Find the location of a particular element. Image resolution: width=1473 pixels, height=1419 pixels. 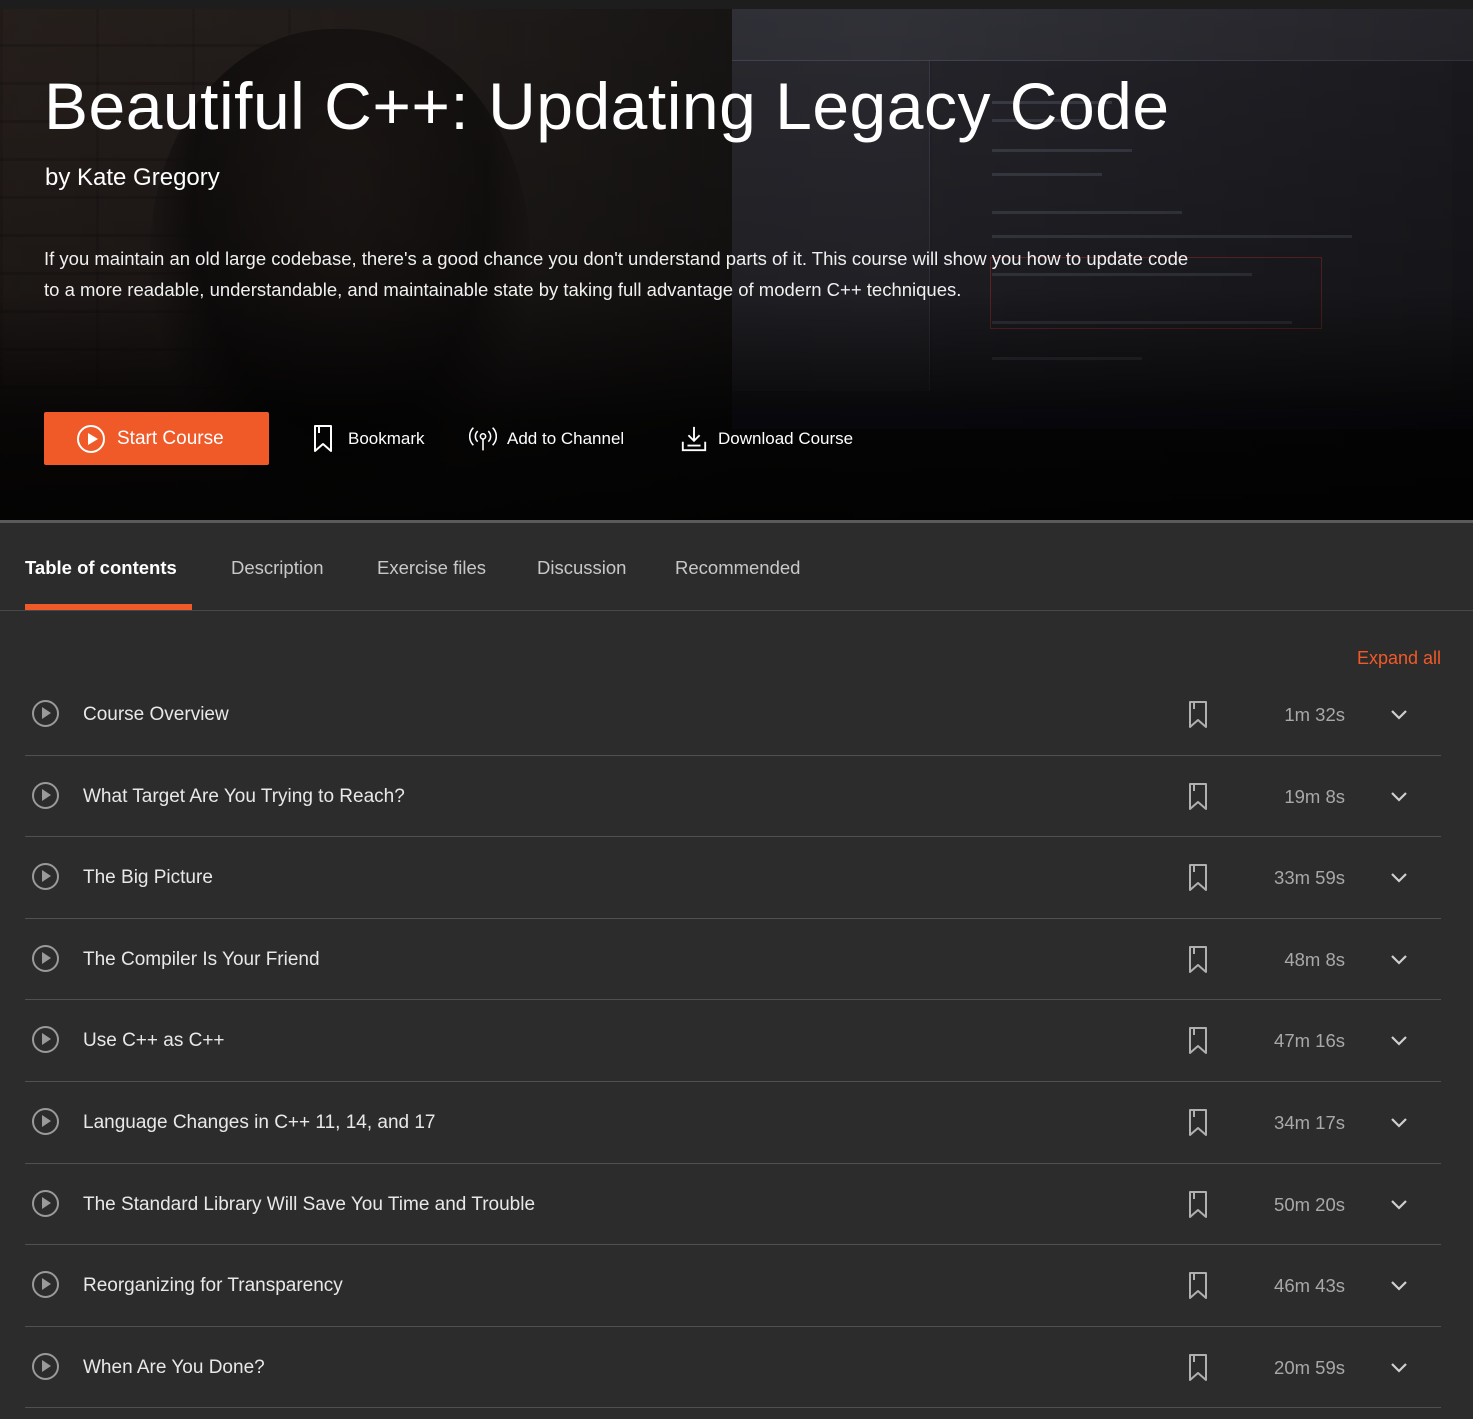

tab-description: Description is located at coordinates (277, 568).